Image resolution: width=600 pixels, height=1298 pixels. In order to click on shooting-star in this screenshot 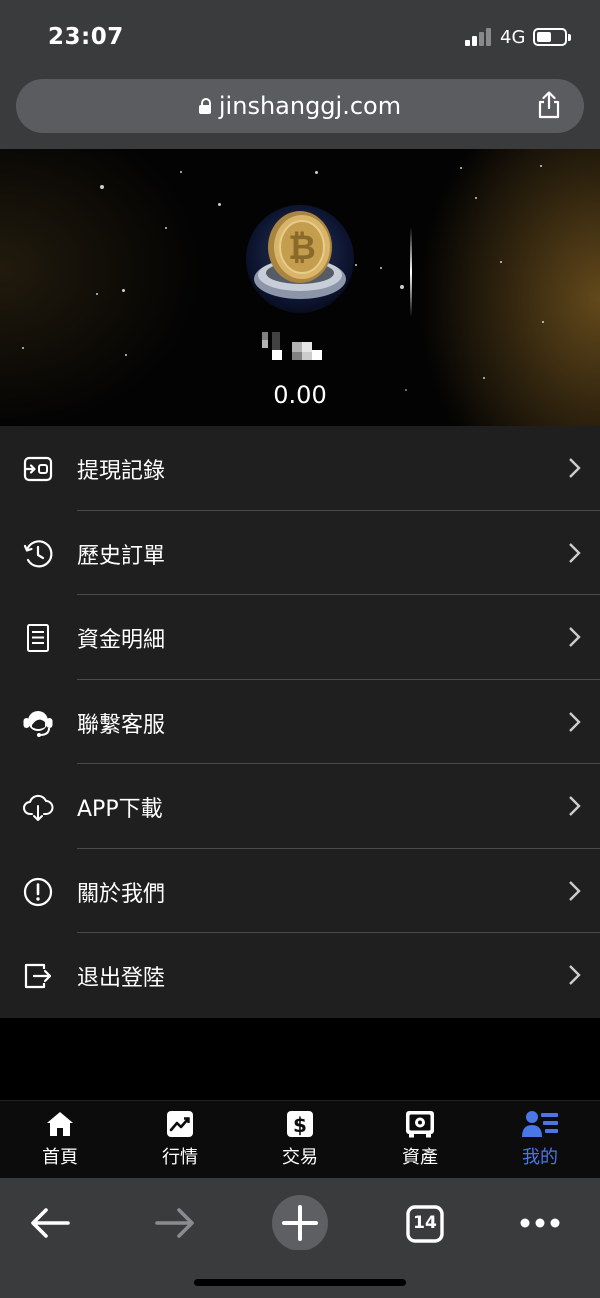, I will do `click(411, 272)`.